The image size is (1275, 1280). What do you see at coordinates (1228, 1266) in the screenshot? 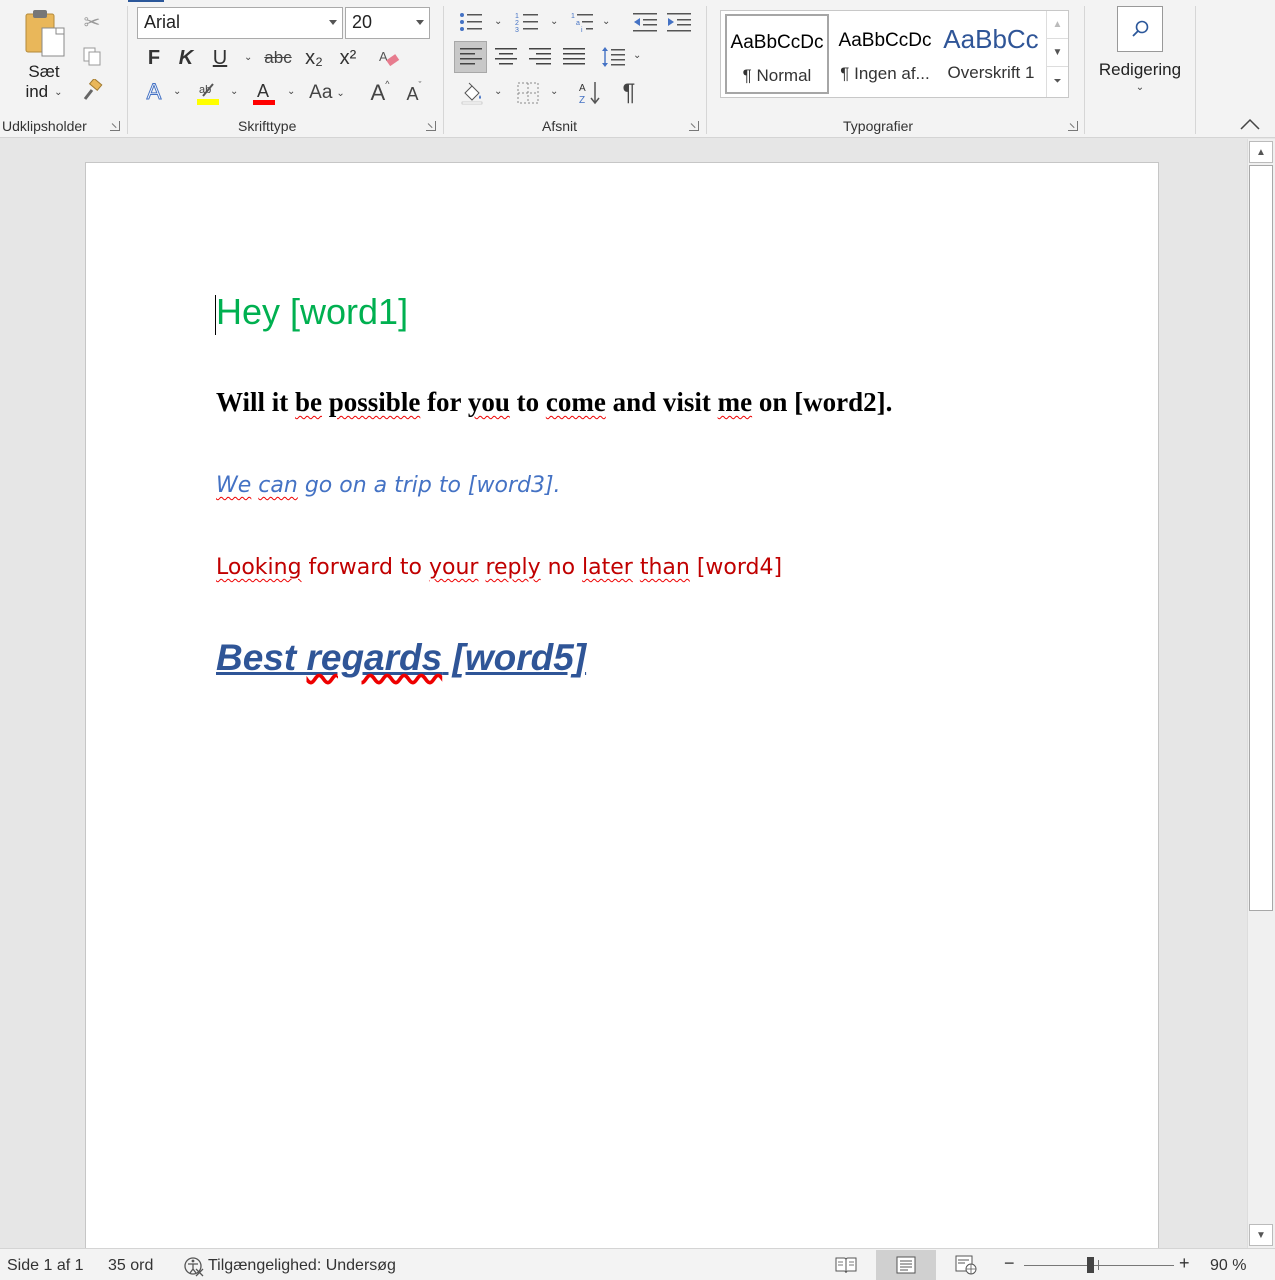
I see `zoom-level: 90 %` at bounding box center [1228, 1266].